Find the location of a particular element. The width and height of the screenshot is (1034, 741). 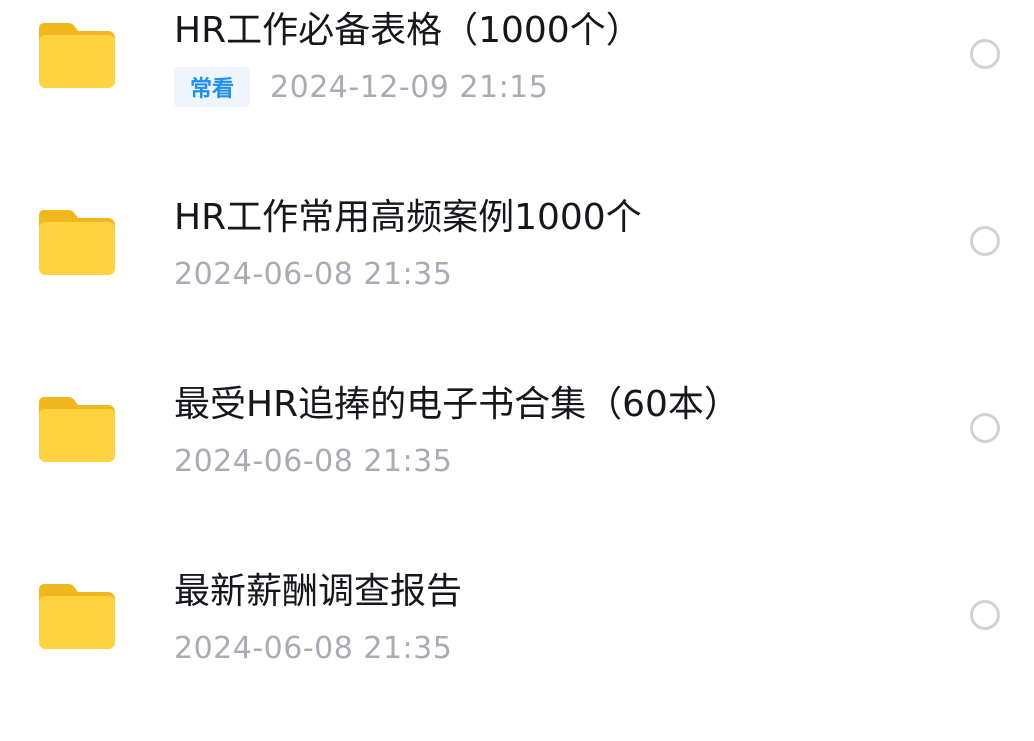

frequent-badge: 常看 is located at coordinates (212, 87).